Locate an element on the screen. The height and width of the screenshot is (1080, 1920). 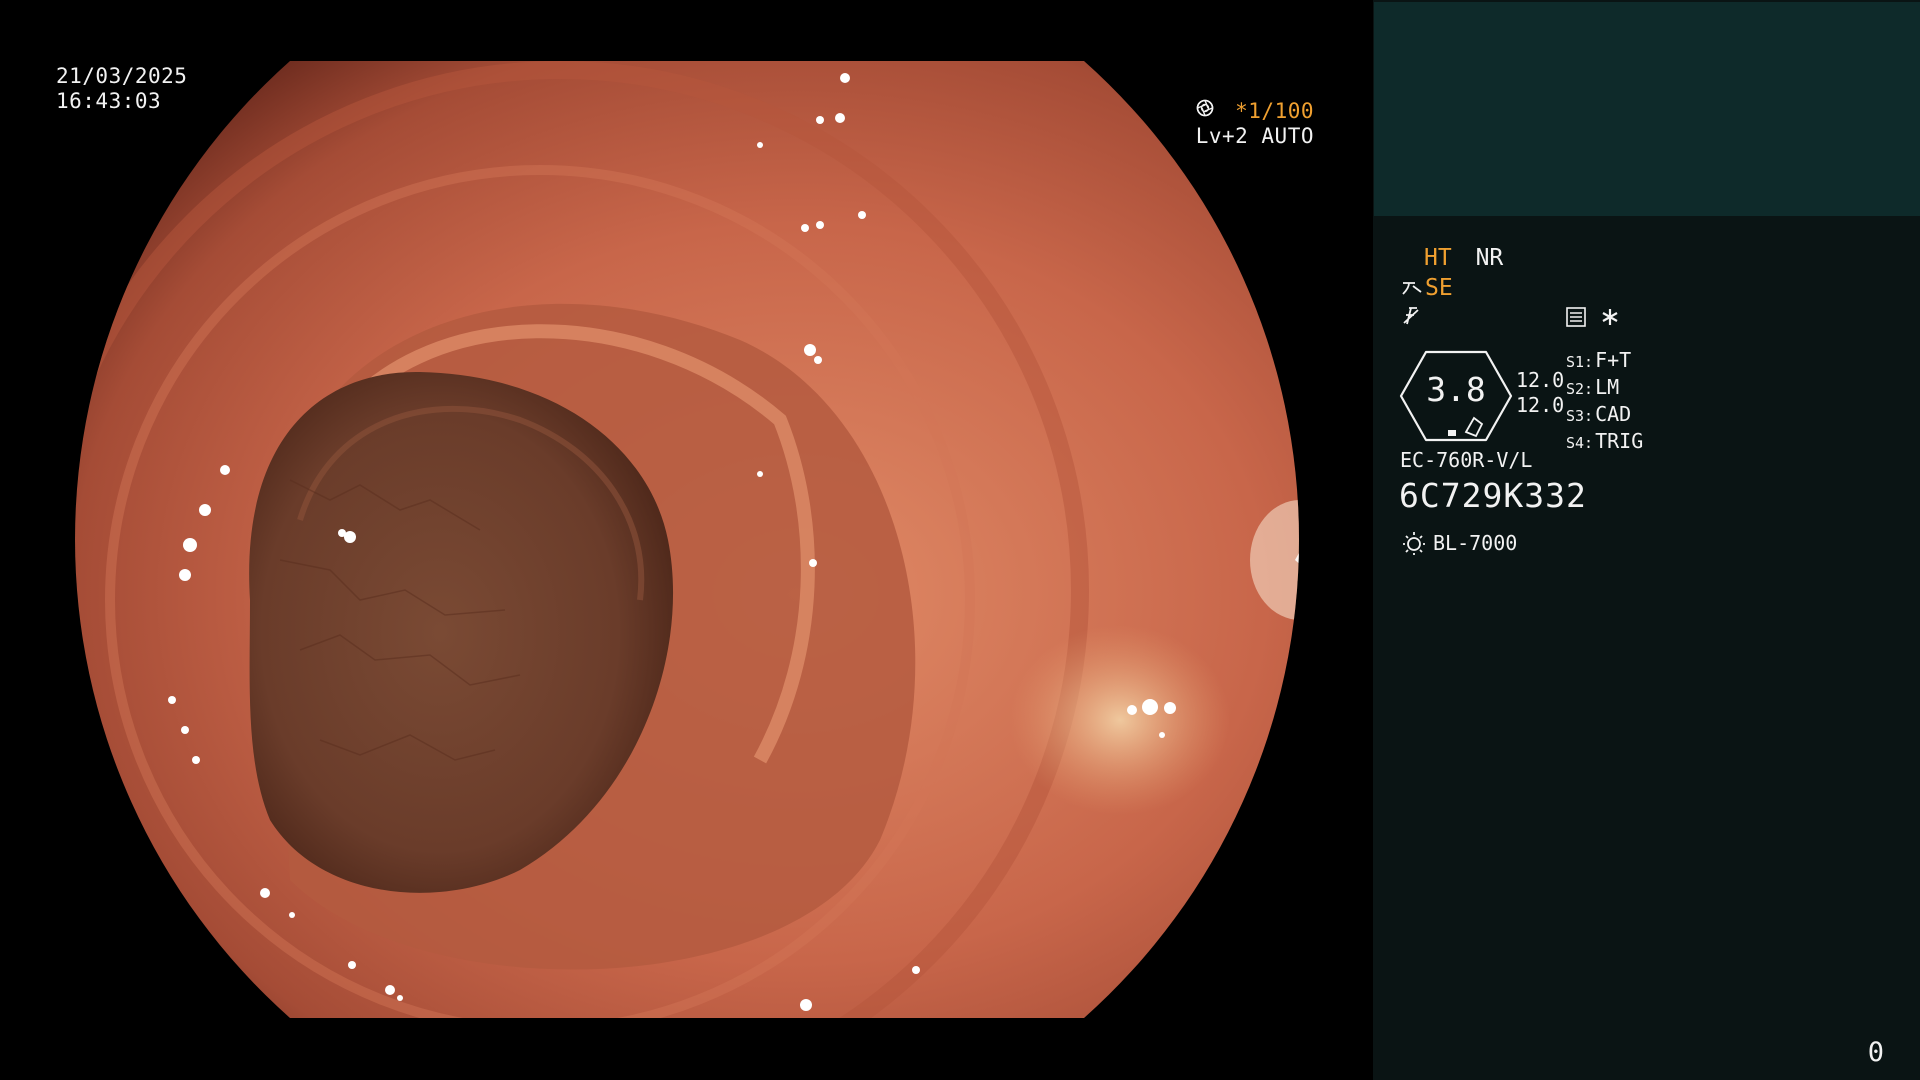
light-source-label: BL-7000 is located at coordinates (1475, 543).